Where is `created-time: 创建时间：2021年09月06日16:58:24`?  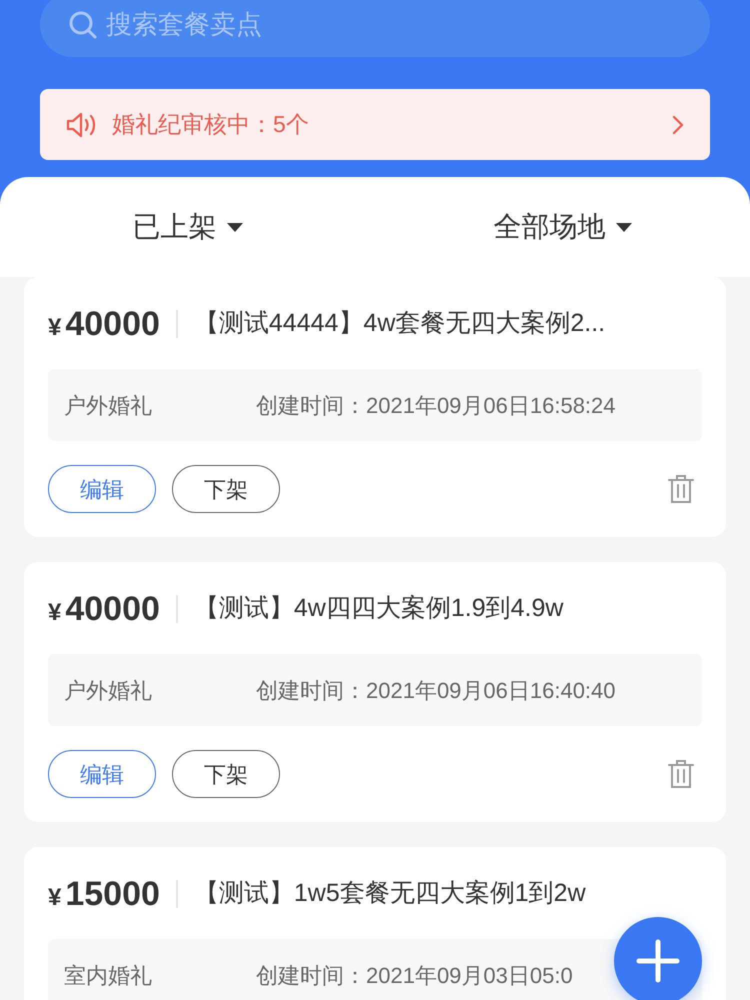
created-time: 创建时间：2021年09月06日16:58:24 is located at coordinates (436, 406).